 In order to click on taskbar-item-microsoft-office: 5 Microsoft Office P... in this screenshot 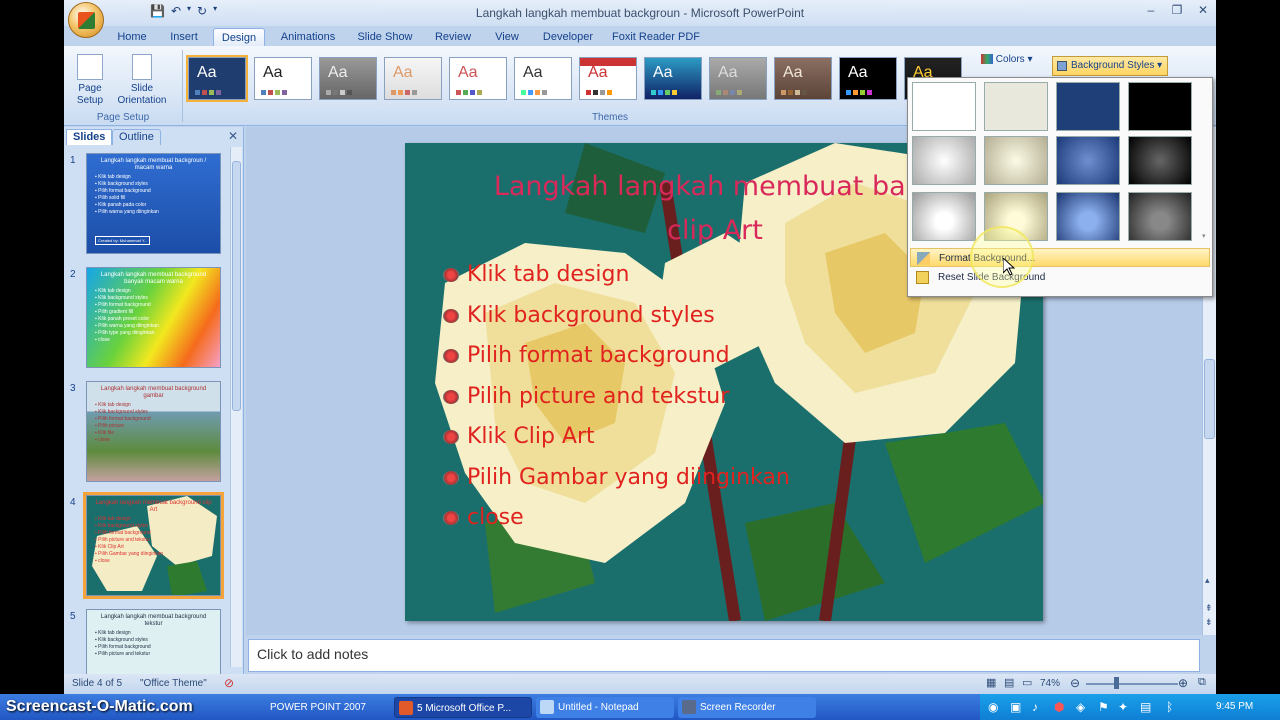, I will do `click(463, 707)`.